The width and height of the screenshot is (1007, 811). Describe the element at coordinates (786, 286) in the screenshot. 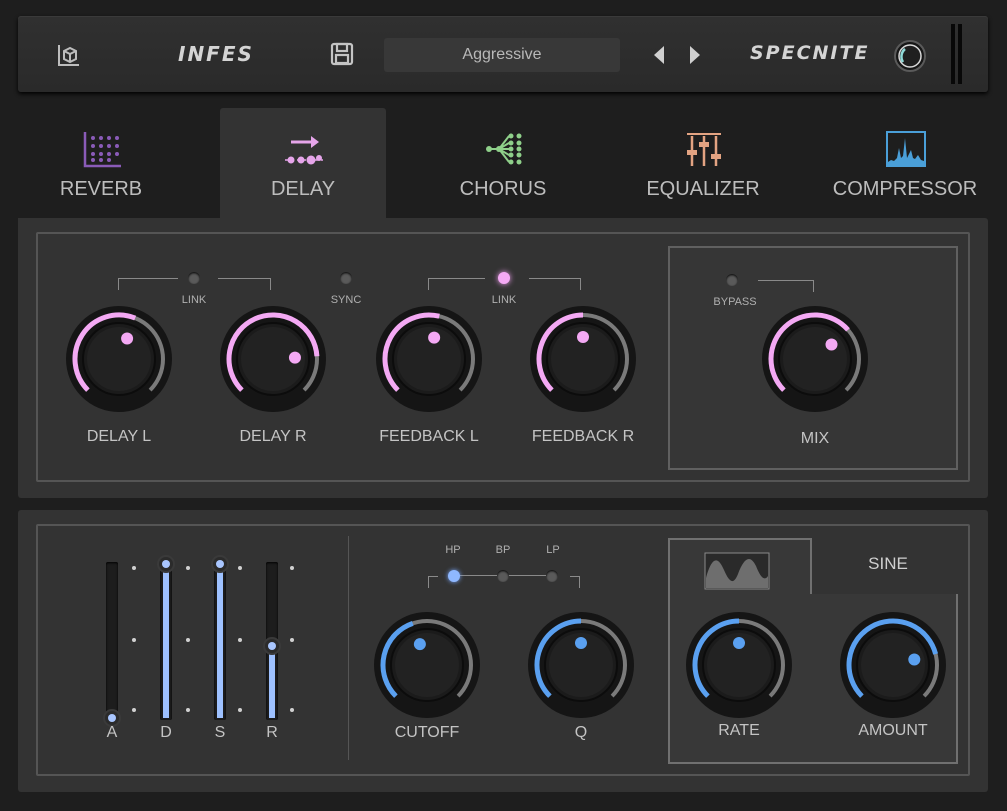

I see `bypass-bracket` at that location.